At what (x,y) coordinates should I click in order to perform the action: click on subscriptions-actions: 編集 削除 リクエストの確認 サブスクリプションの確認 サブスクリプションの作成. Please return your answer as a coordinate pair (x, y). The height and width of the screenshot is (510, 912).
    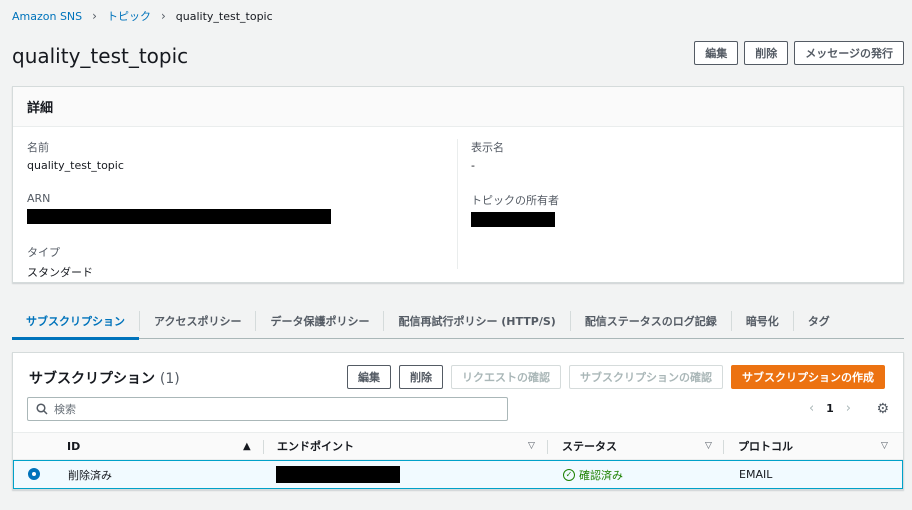
    Looking at the image, I should click on (616, 377).